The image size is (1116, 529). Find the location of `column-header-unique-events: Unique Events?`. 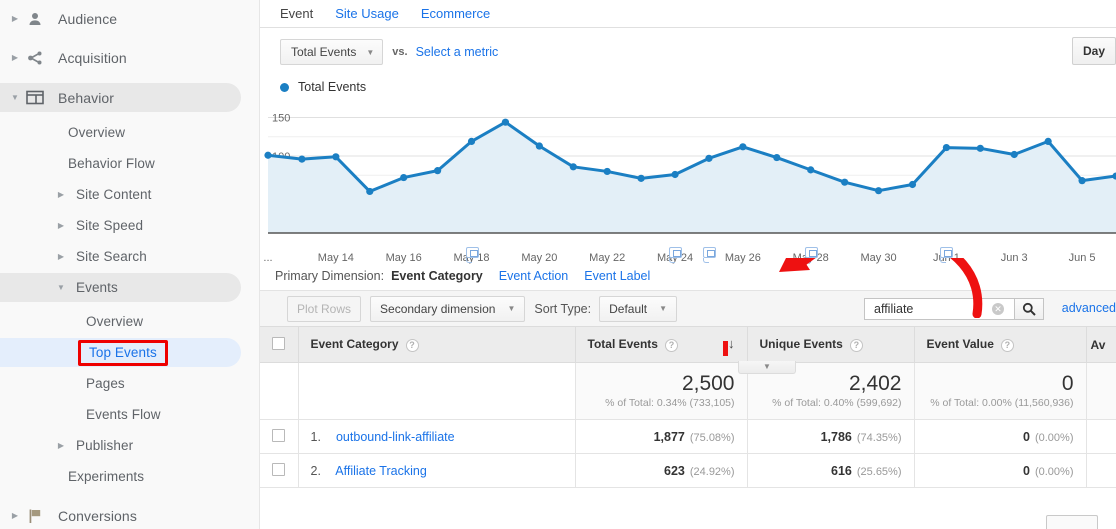

column-header-unique-events: Unique Events? is located at coordinates (831, 344).